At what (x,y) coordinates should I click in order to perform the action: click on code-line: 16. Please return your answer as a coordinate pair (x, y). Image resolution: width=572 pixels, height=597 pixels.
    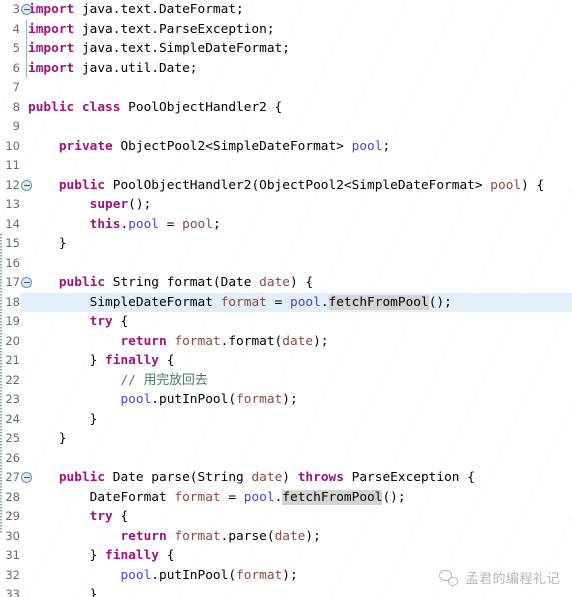
    Looking at the image, I should click on (286, 264).